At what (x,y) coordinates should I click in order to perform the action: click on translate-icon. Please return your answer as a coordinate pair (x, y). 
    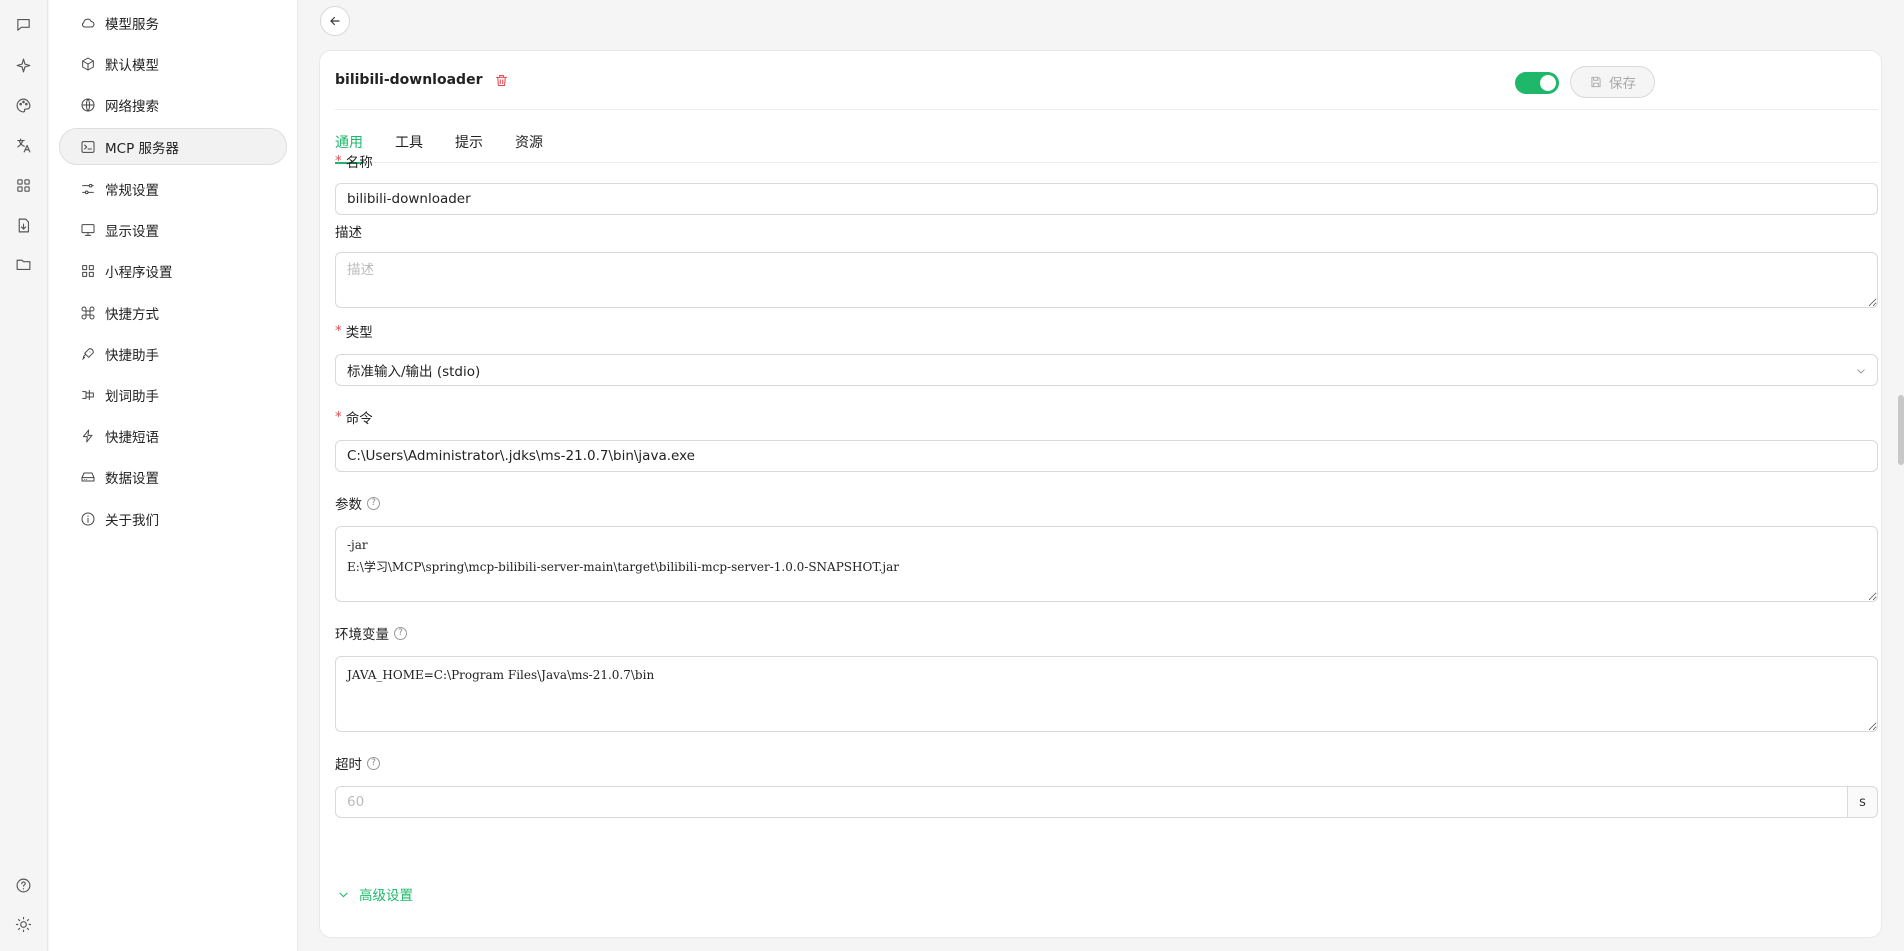
    Looking at the image, I should click on (23, 145).